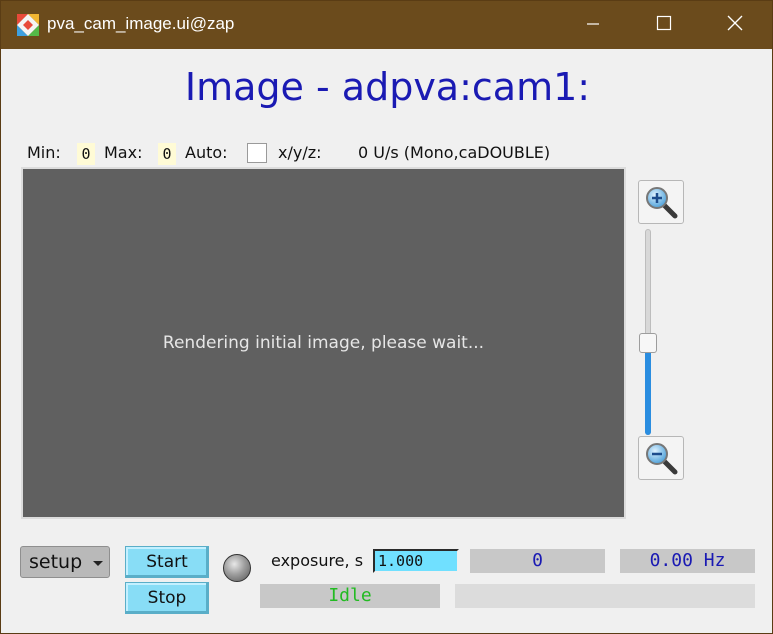  I want to click on qt-app-icon, so click(28, 25).